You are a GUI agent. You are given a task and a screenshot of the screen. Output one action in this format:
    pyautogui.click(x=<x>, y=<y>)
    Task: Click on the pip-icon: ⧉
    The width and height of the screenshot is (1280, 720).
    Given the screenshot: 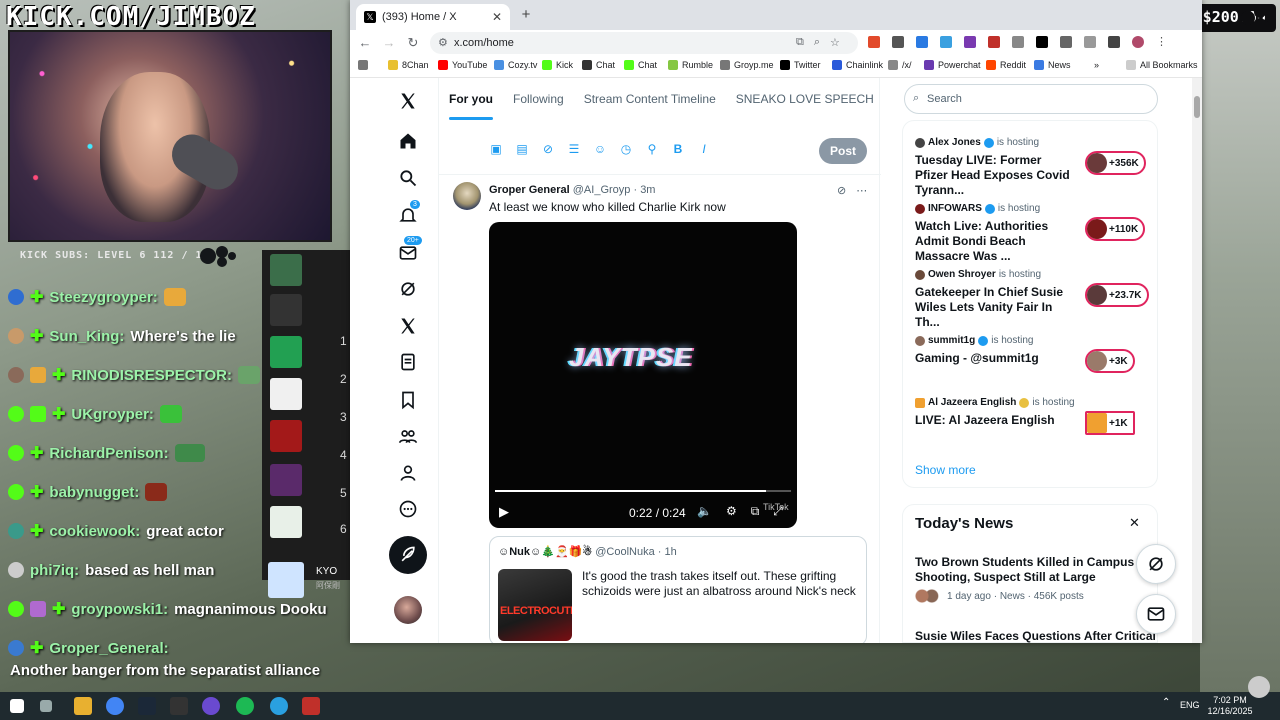 What is the action you would take?
    pyautogui.click(x=755, y=511)
    